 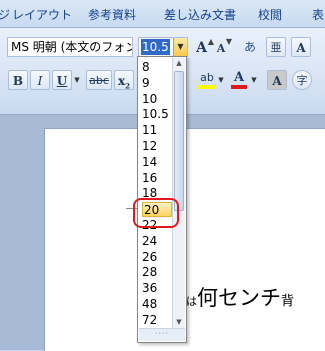 What do you see at coordinates (158, 99) in the screenshot?
I see `font-size-option: 10` at bounding box center [158, 99].